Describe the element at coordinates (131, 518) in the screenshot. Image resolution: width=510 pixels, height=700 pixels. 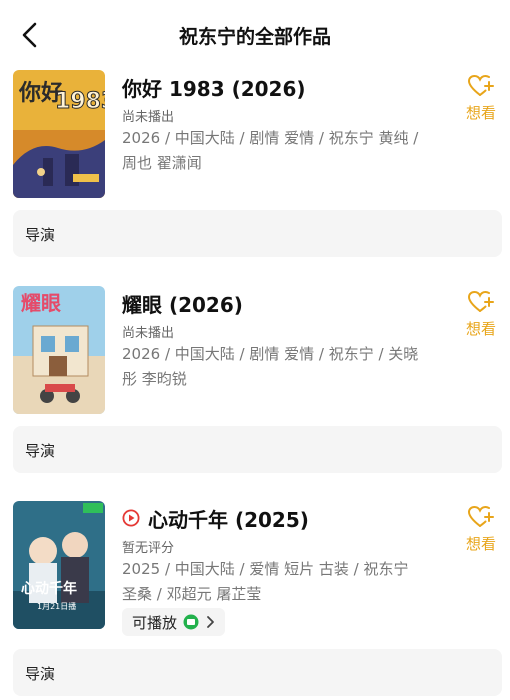
I see `play-icon` at that location.